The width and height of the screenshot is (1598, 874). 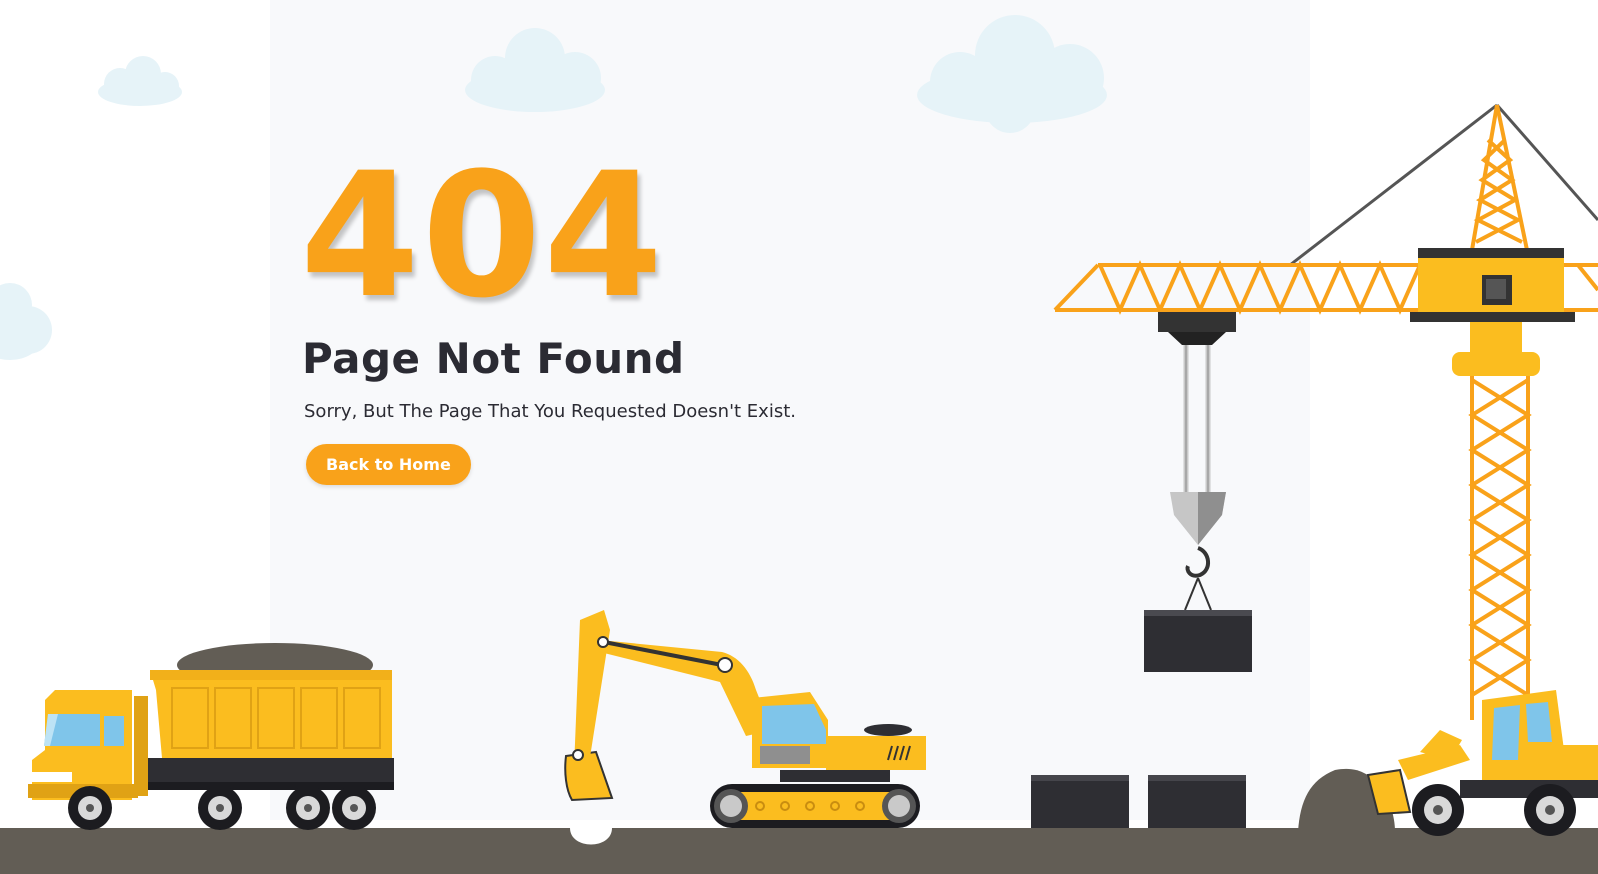 What do you see at coordinates (483, 235) in the screenshot?
I see `error-code: 404` at bounding box center [483, 235].